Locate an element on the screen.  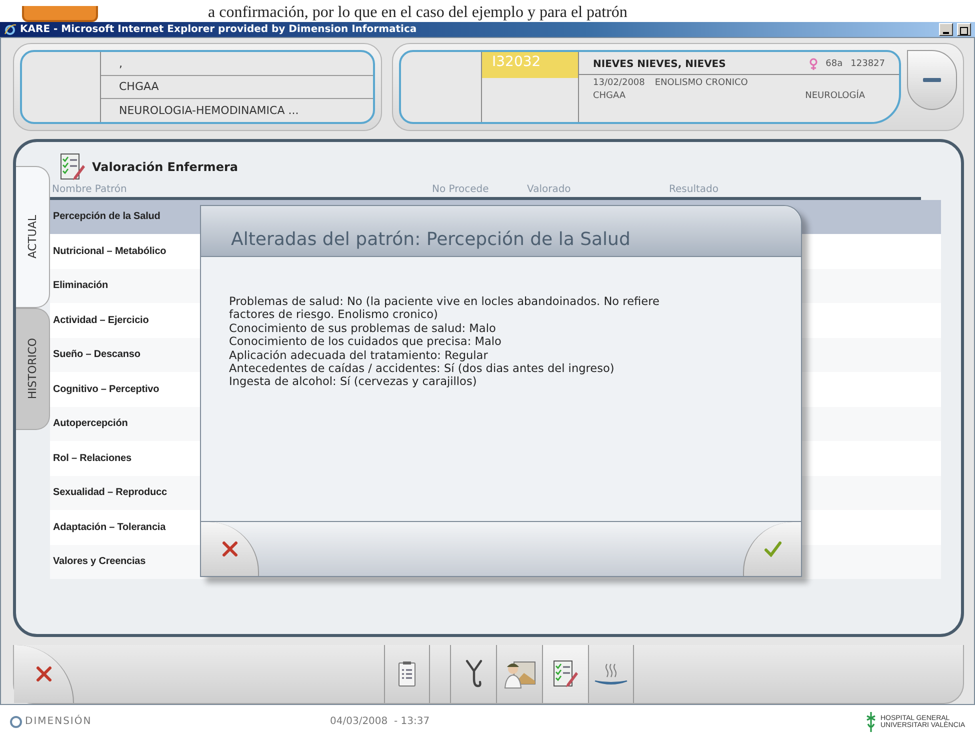
dialog-text: Problemas de salud: No (la paciente vive en locles abandoinados. No refiere factores de riesgo. Enolismo cronico) is located at coordinates (444, 308).